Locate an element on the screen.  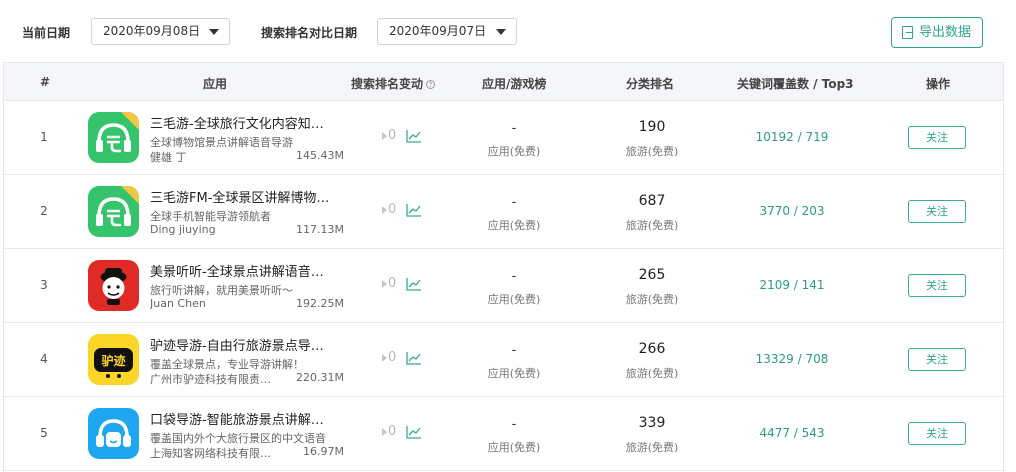
header-app: 应用 is located at coordinates (215, 84).